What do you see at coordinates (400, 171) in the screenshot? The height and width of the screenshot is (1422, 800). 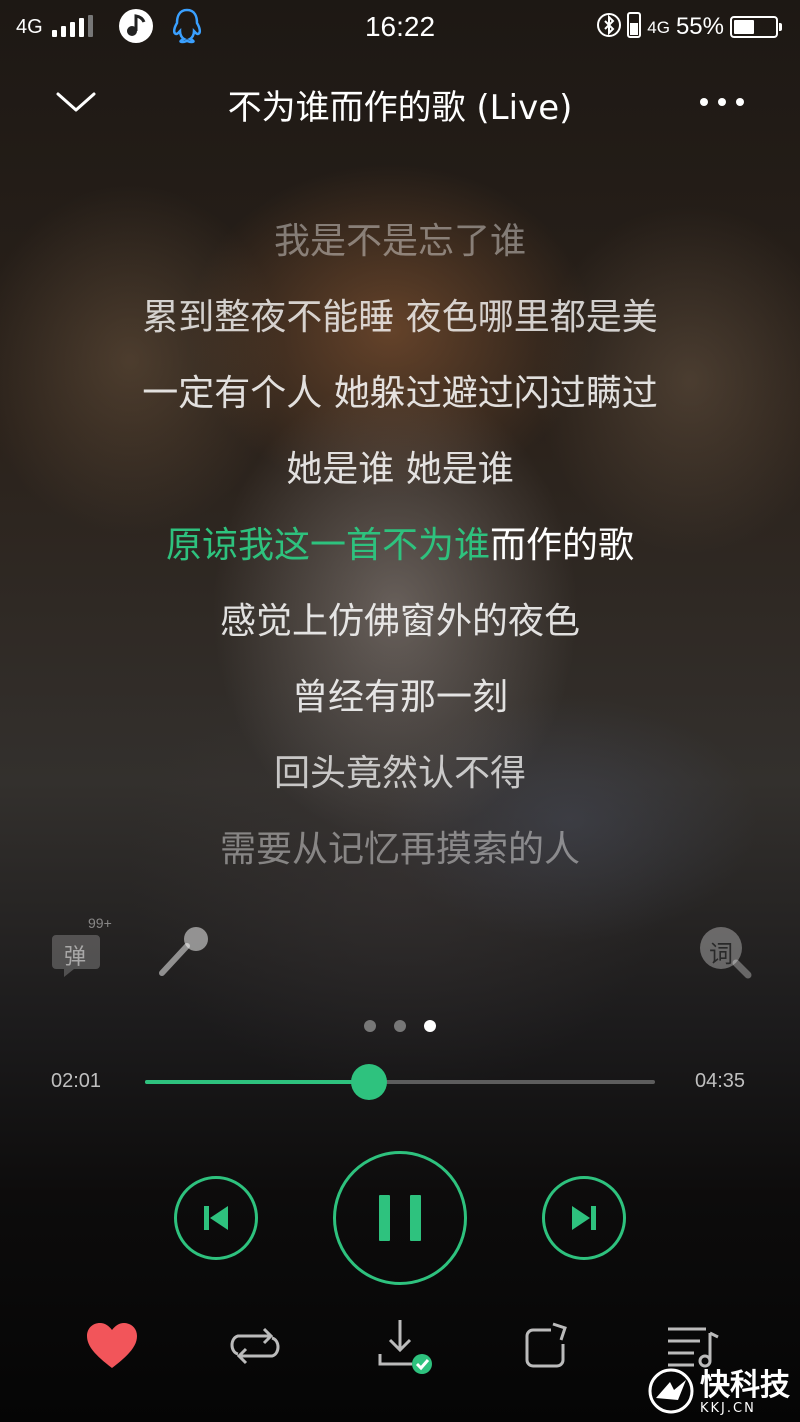 I see `lyric-line-faded-top` at bounding box center [400, 171].